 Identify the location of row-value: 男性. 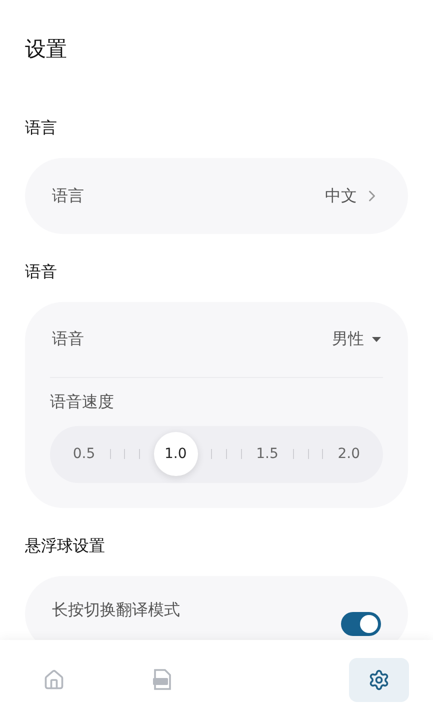
(348, 339).